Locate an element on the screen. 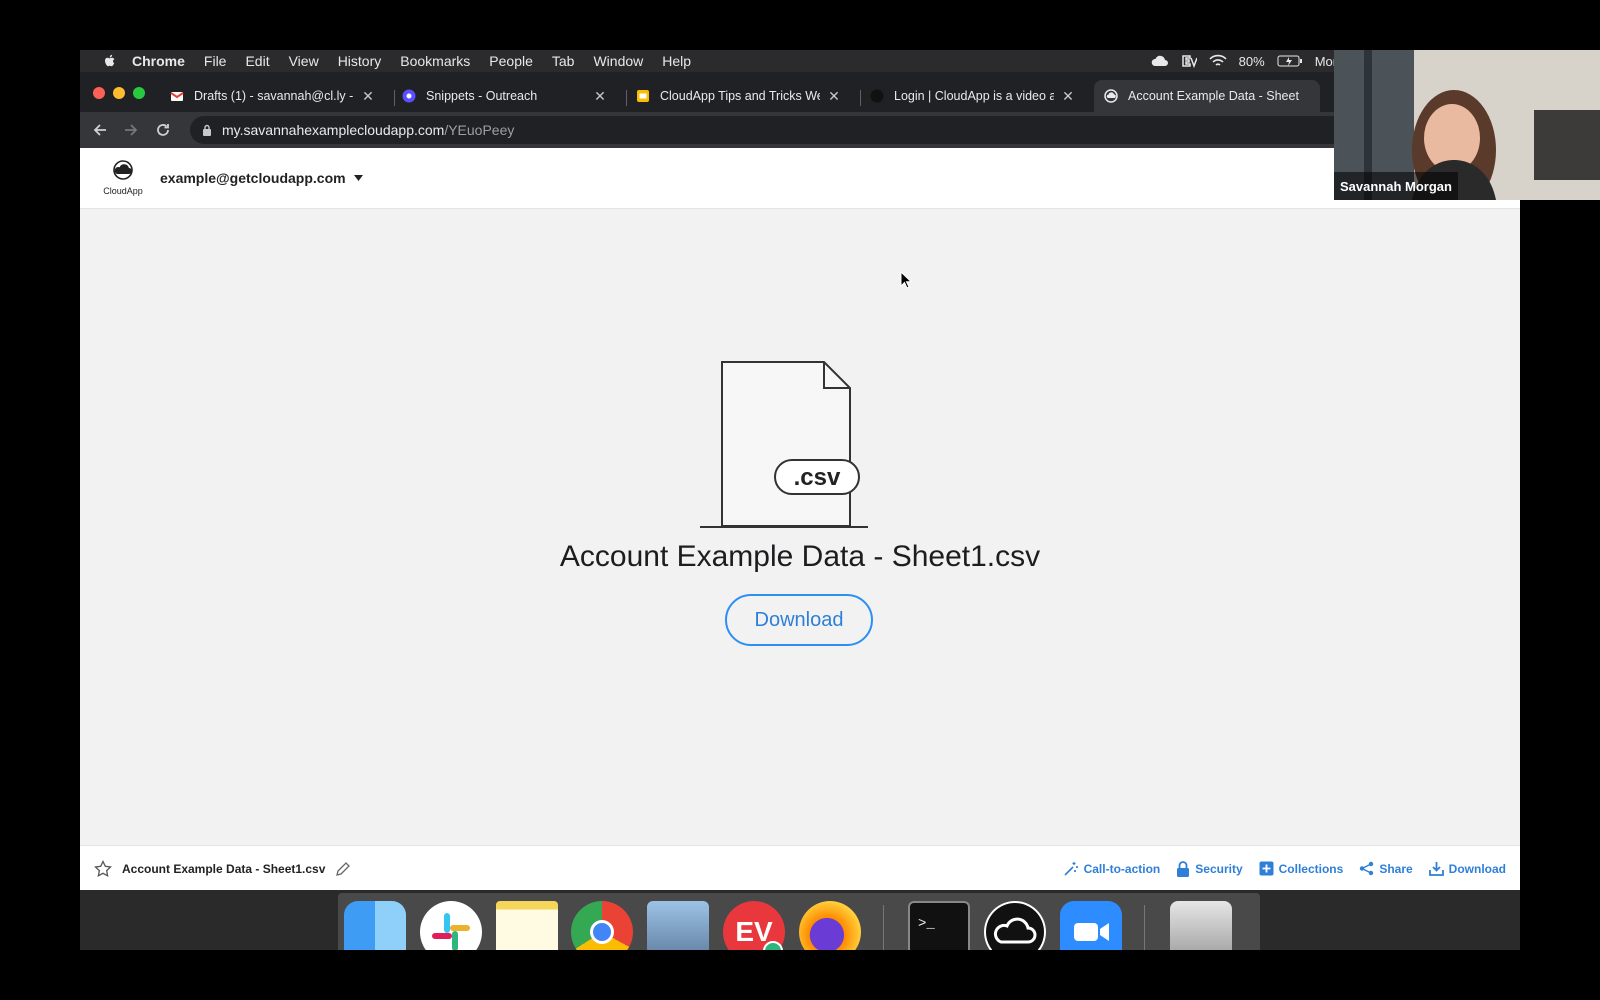  security-label: Security is located at coordinates (1219, 868).